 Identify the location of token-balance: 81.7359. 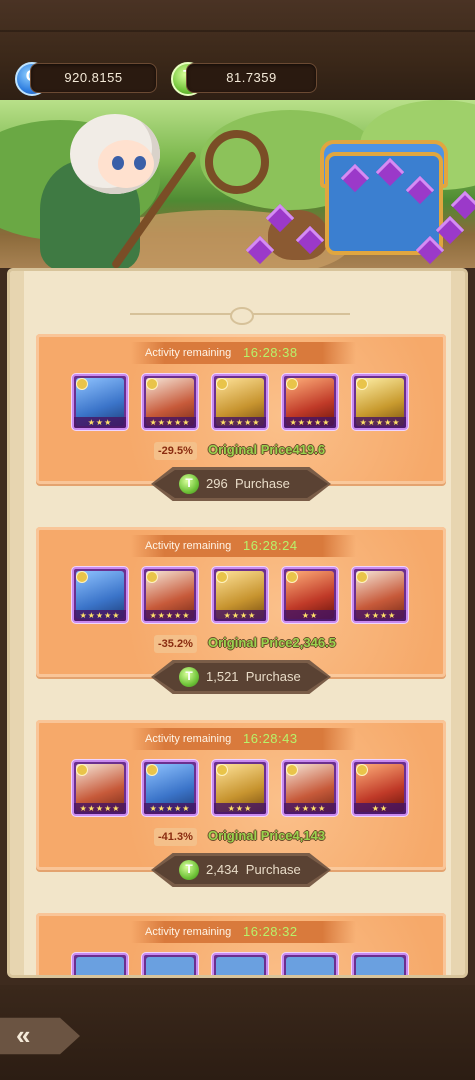
(251, 78).